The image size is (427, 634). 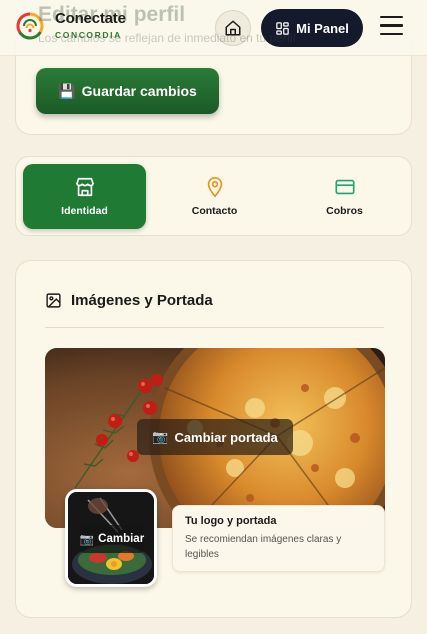 I want to click on store-icon, so click(x=84, y=187).